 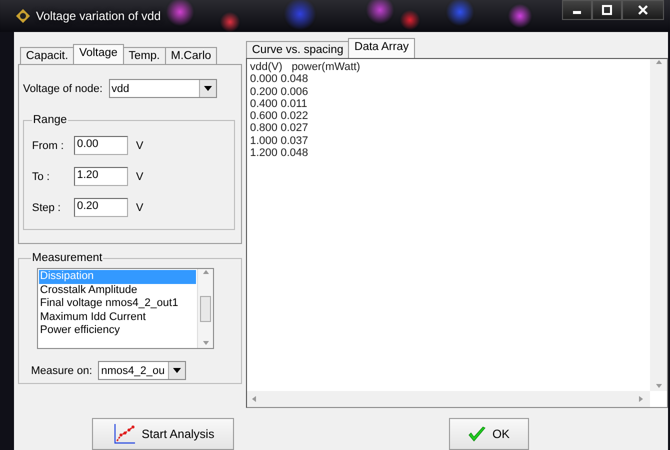 What do you see at coordinates (47, 55) in the screenshot?
I see `tab: Capacit.` at bounding box center [47, 55].